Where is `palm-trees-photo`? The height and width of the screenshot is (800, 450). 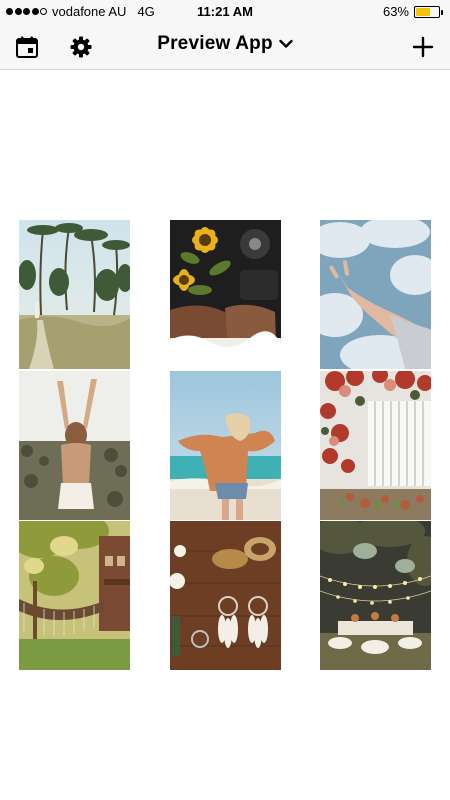 palm-trees-photo is located at coordinates (74, 294).